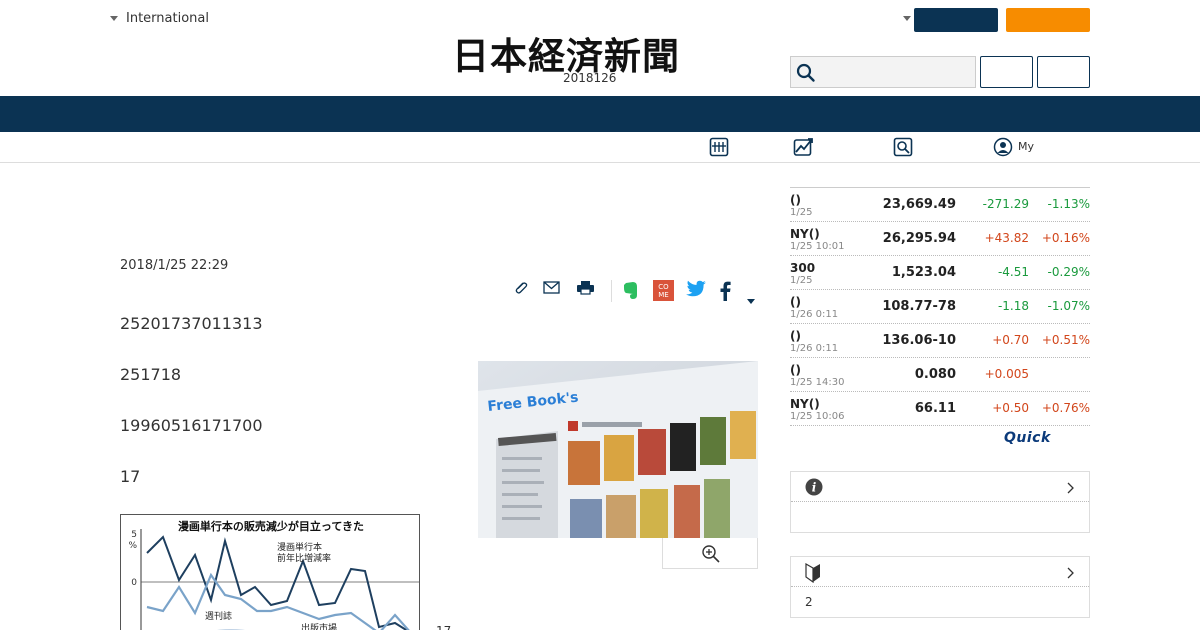 Image resolution: width=1200 pixels, height=630 pixels. Describe the element at coordinates (585, 290) in the screenshot. I see `print-icon` at that location.